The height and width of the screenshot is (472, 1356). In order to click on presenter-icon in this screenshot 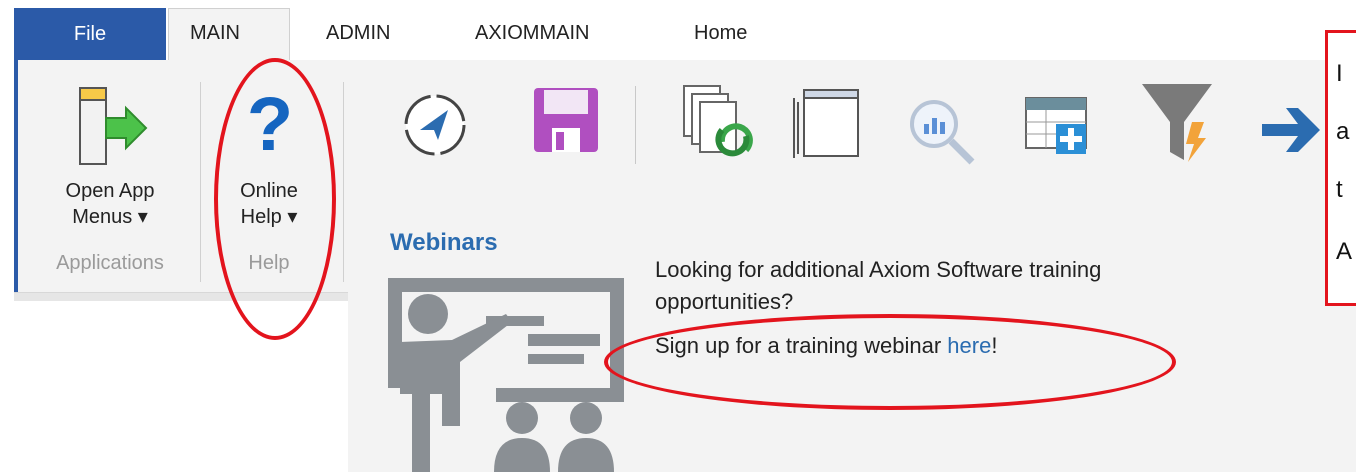, I will do `click(506, 375)`.